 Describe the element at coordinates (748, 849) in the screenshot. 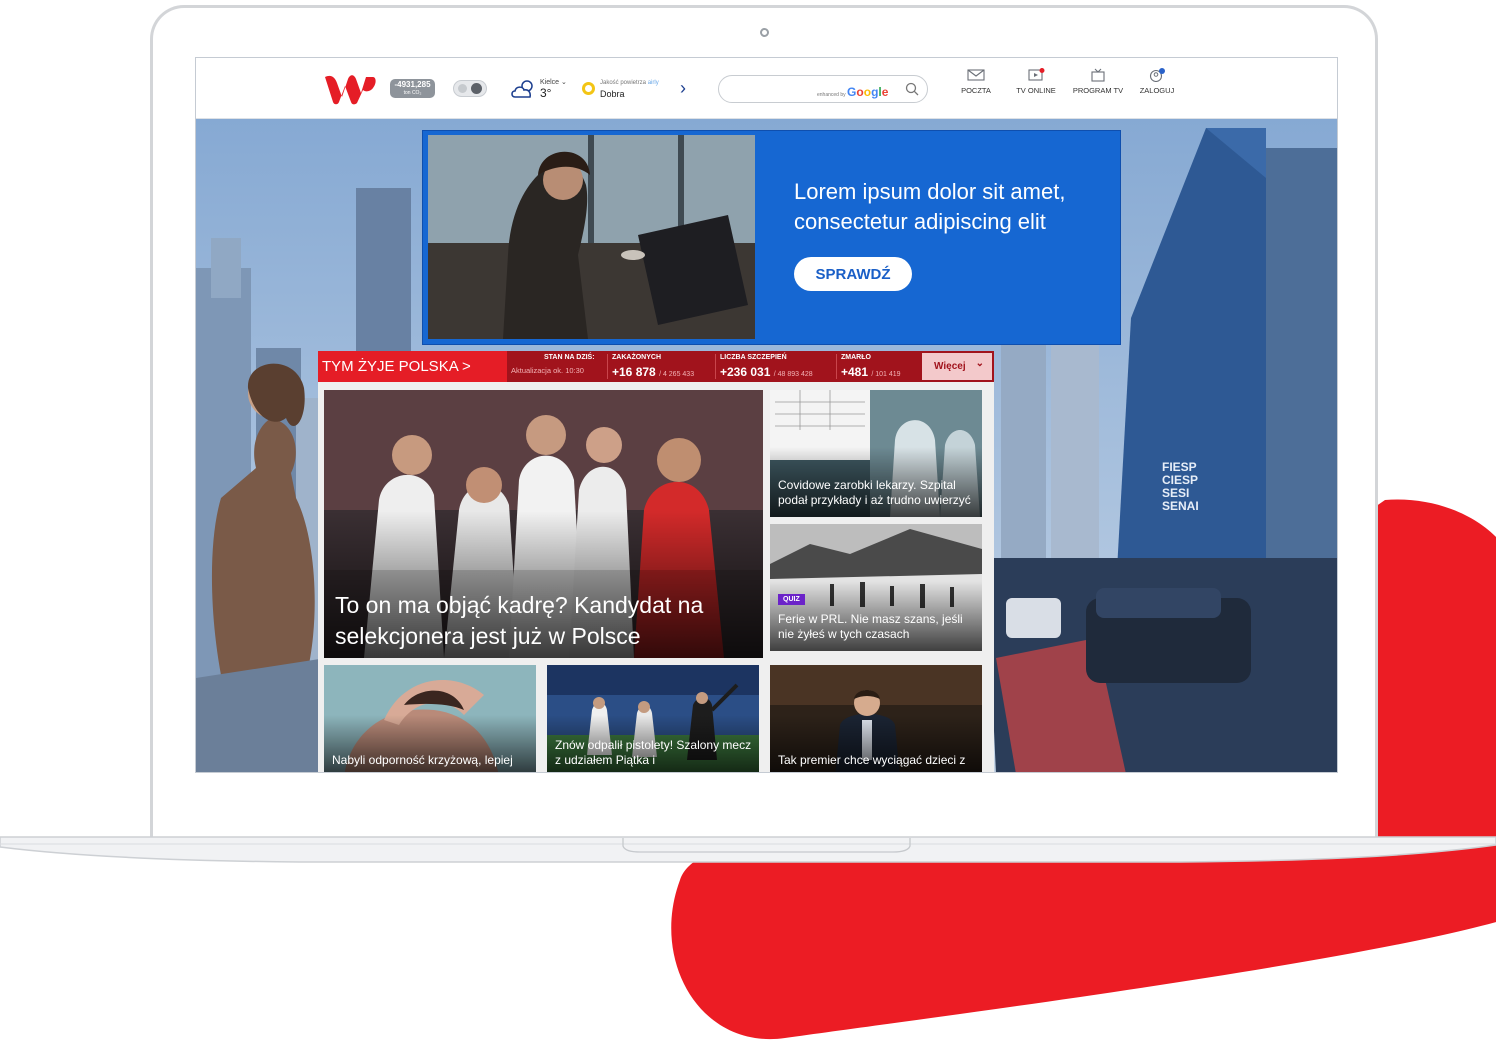

I see `laptop-base` at that location.